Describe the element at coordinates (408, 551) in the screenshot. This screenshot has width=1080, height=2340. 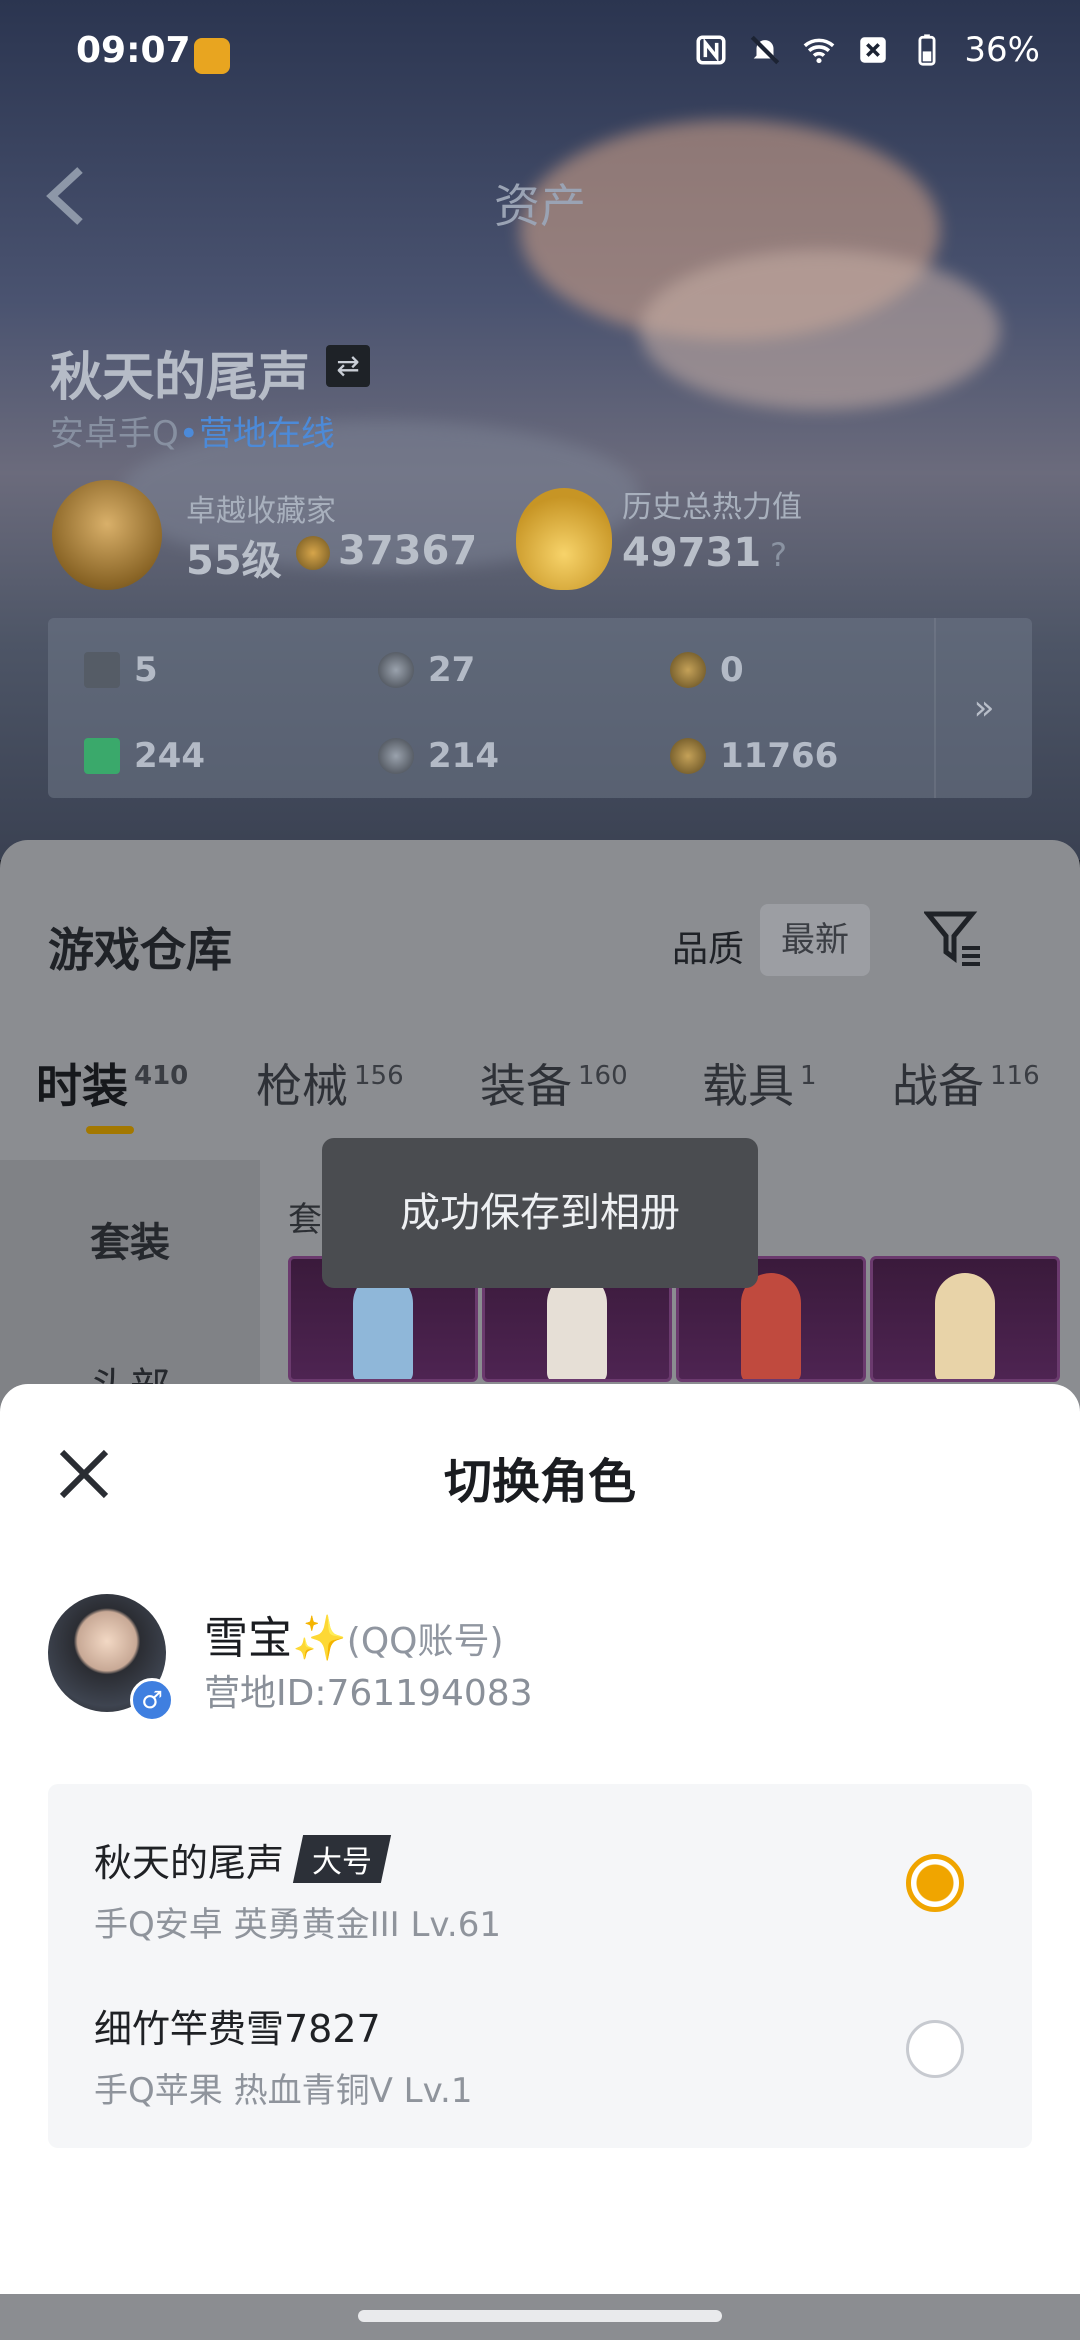
I see `coin-count: 37367` at that location.